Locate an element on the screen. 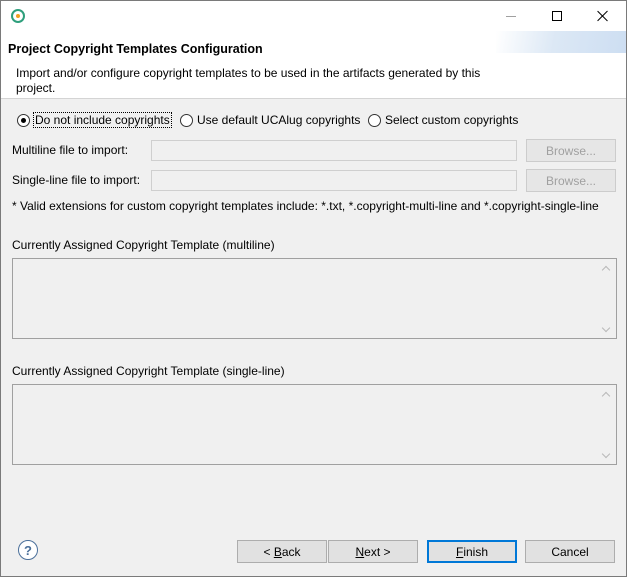 The width and height of the screenshot is (627, 577). next-mnemonic: N is located at coordinates (360, 551).